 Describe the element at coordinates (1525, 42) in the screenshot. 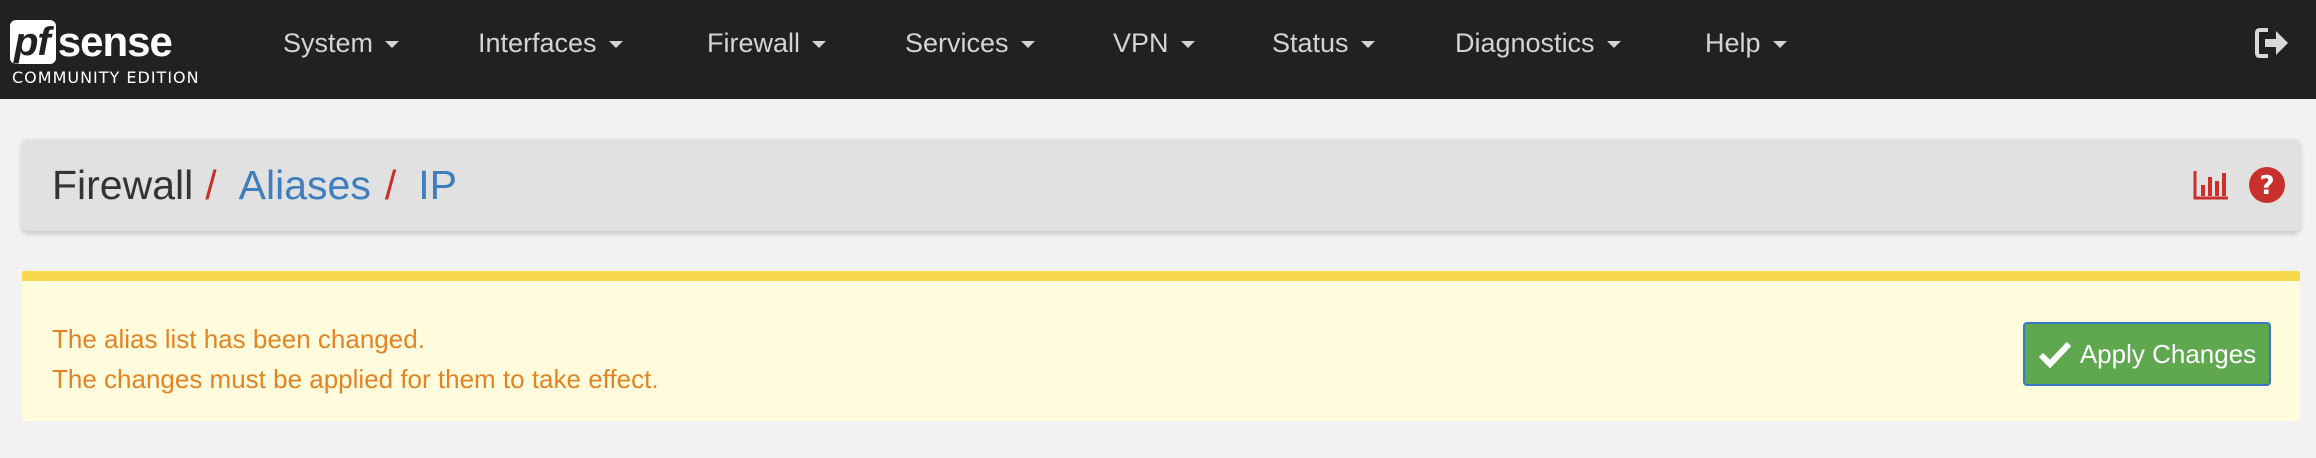

I see `menu-label: Diagnostics` at that location.